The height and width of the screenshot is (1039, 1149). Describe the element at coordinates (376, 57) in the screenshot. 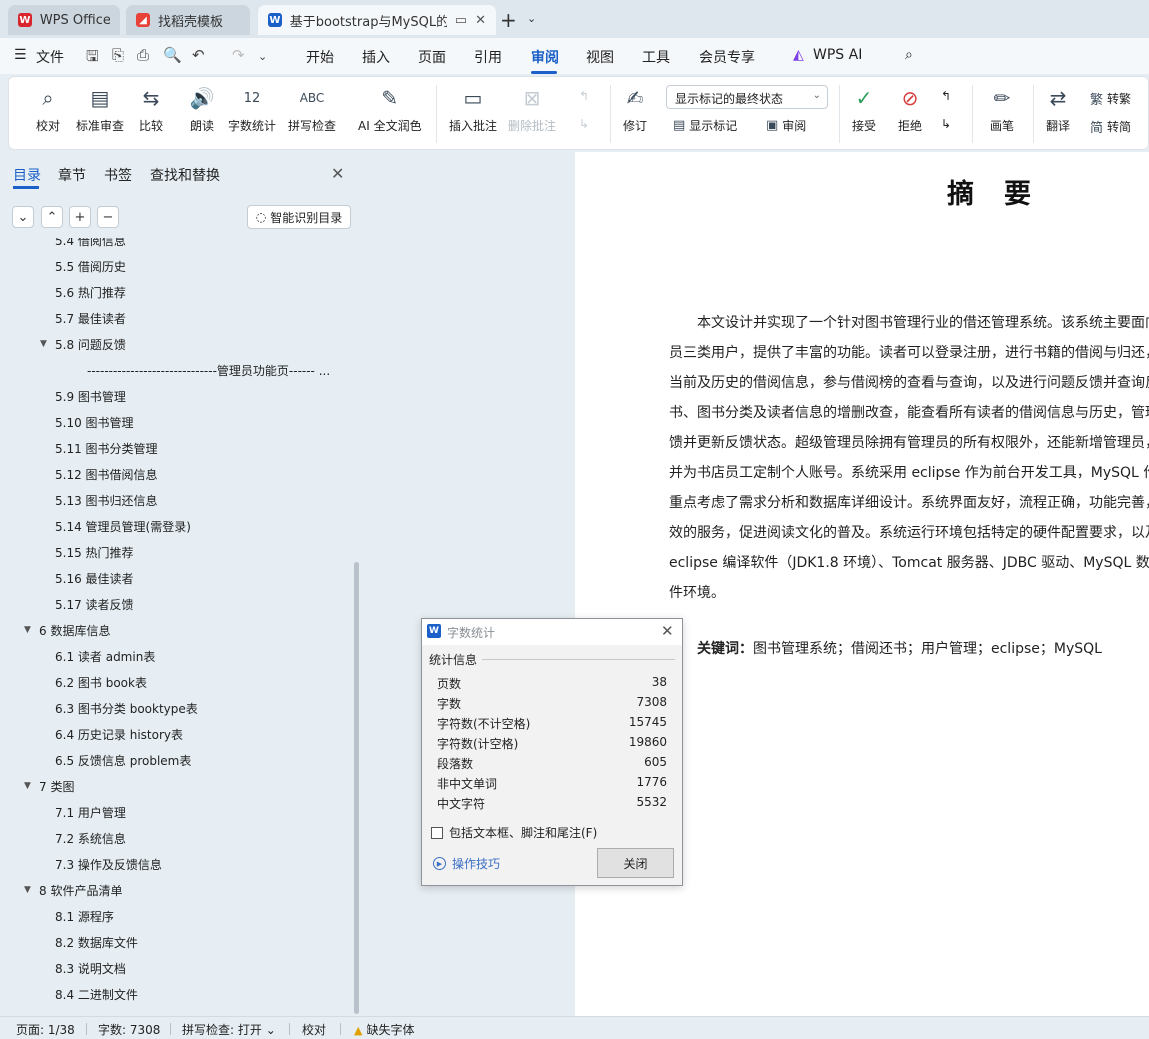

I see `menu-insert: 插入` at that location.